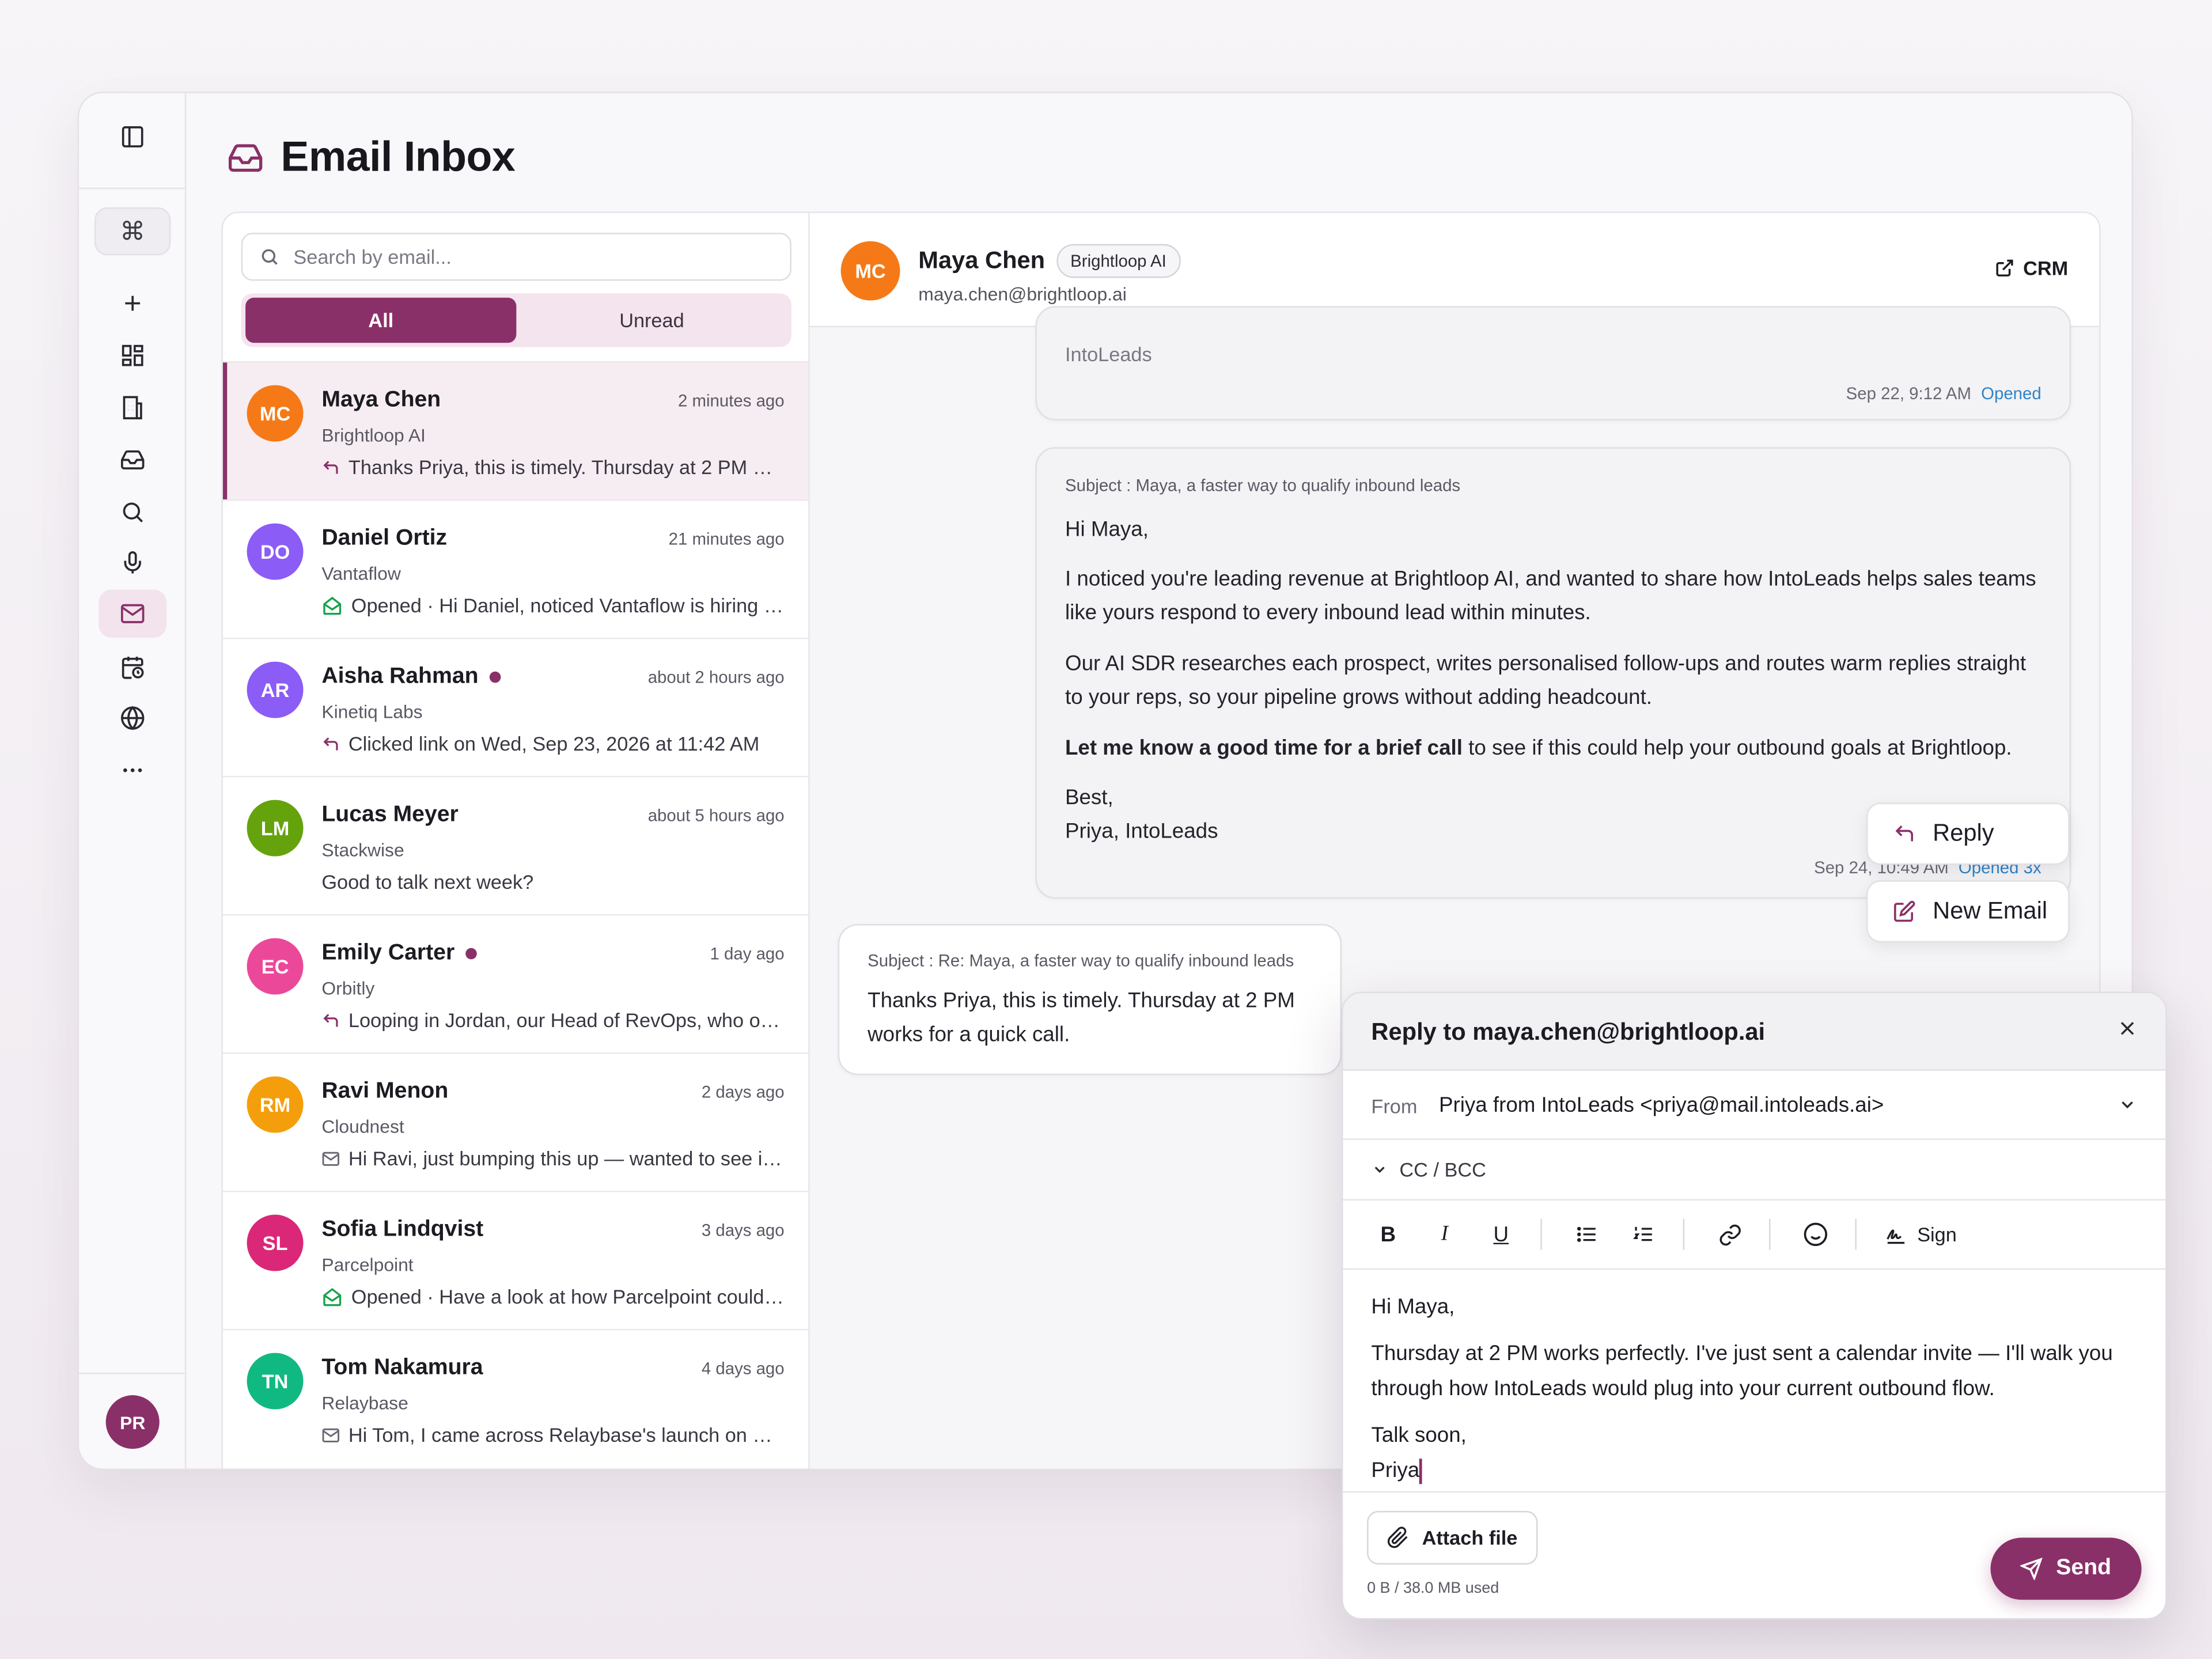 This screenshot has height=1659, width=2212. What do you see at coordinates (651, 320) in the screenshot?
I see `filter-unread-button: Unread` at bounding box center [651, 320].